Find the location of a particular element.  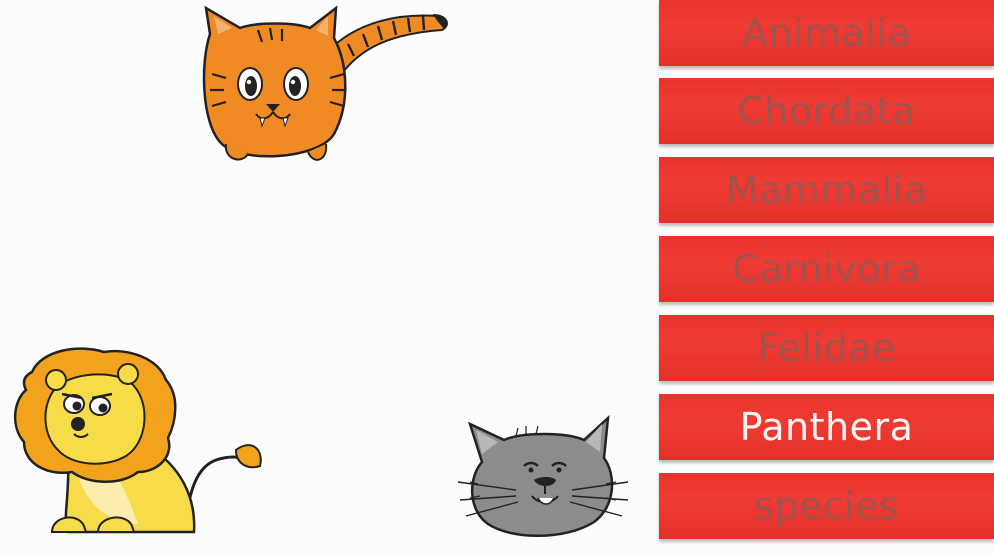

rank-chordata: Chordata is located at coordinates (826, 111).